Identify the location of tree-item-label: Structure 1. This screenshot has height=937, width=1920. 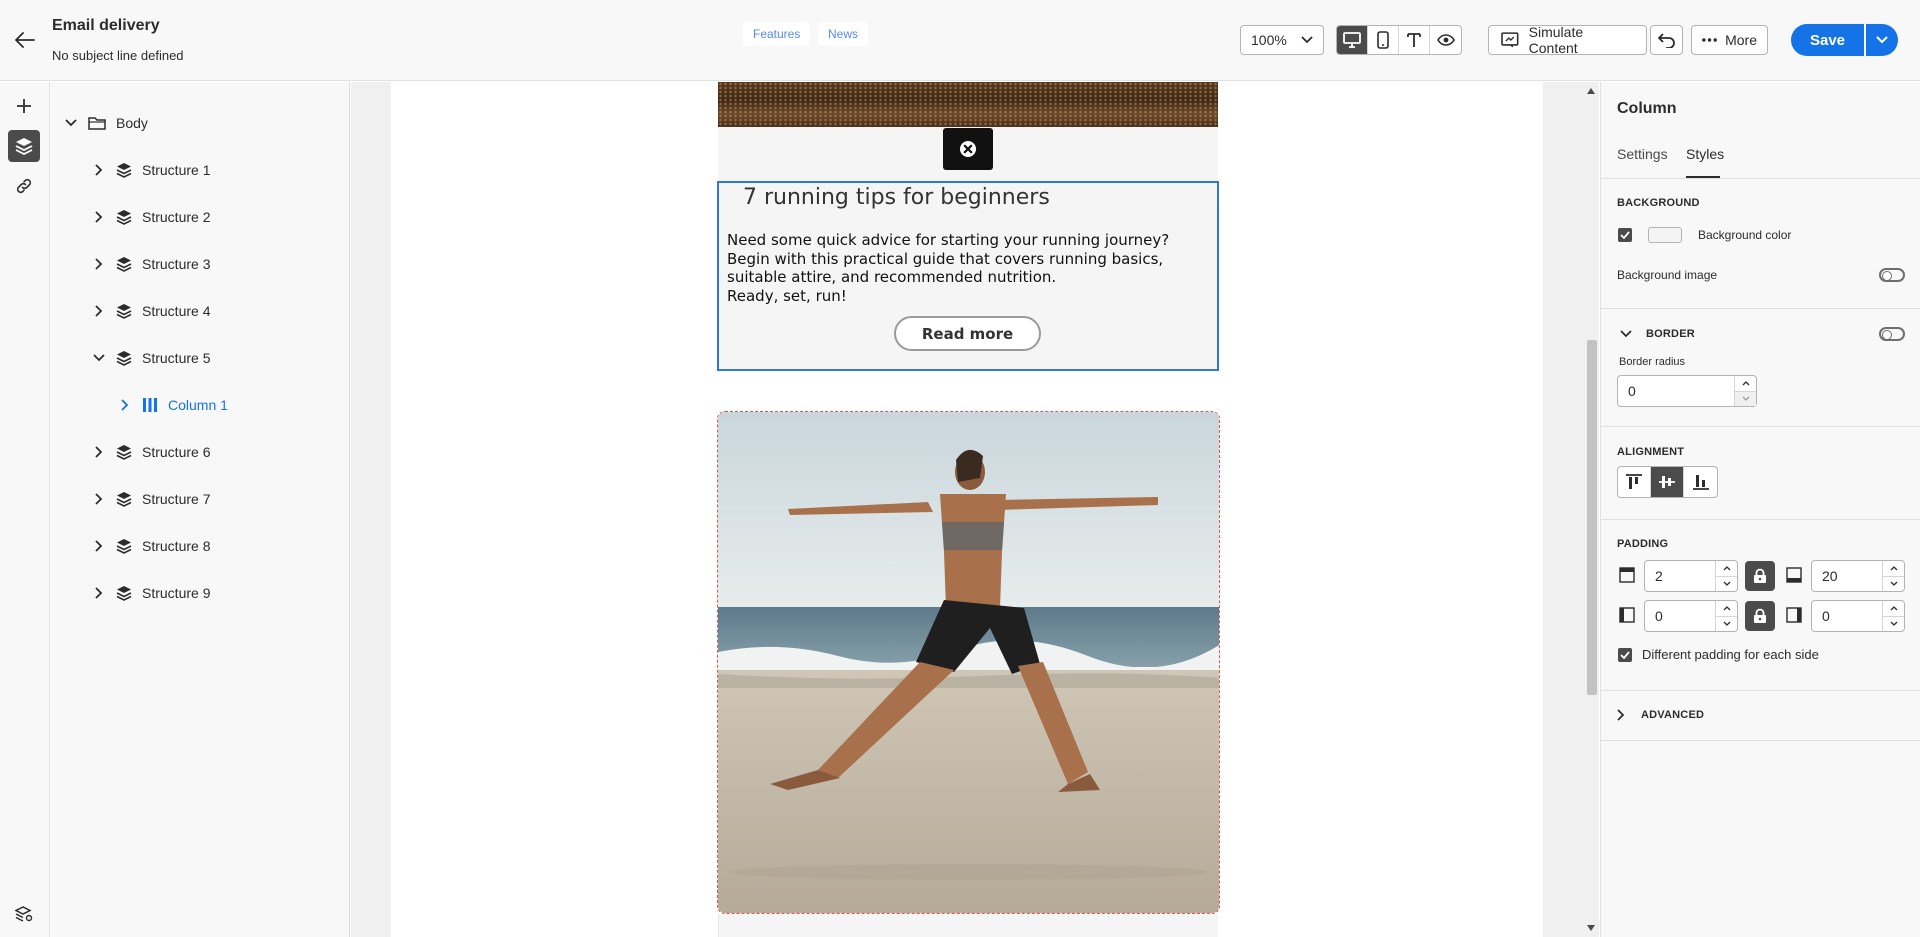
(176, 170).